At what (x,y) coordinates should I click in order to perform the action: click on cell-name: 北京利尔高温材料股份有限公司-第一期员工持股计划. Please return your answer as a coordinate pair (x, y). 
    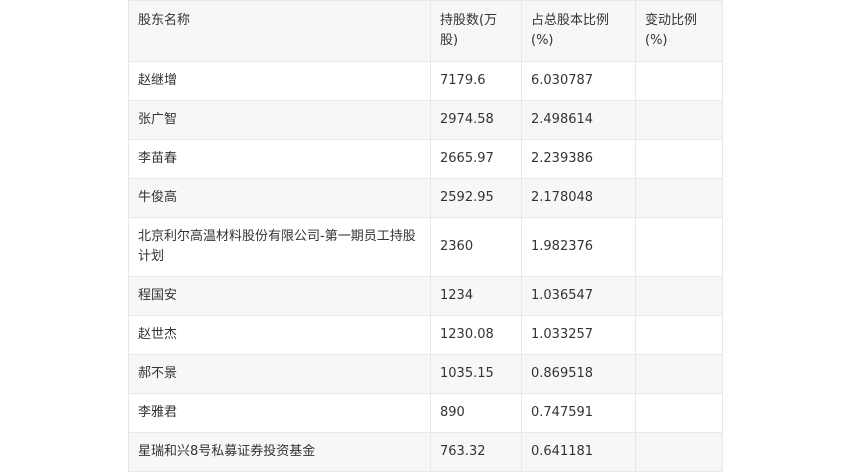
    Looking at the image, I should click on (279, 247).